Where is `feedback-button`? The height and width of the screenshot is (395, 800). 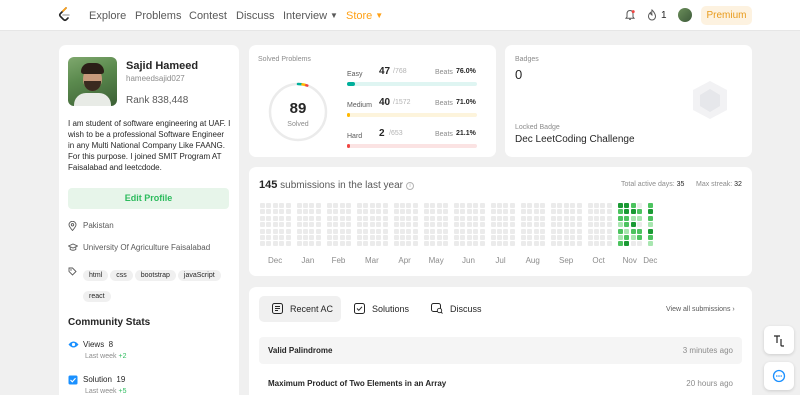
feedback-button is located at coordinates (779, 376).